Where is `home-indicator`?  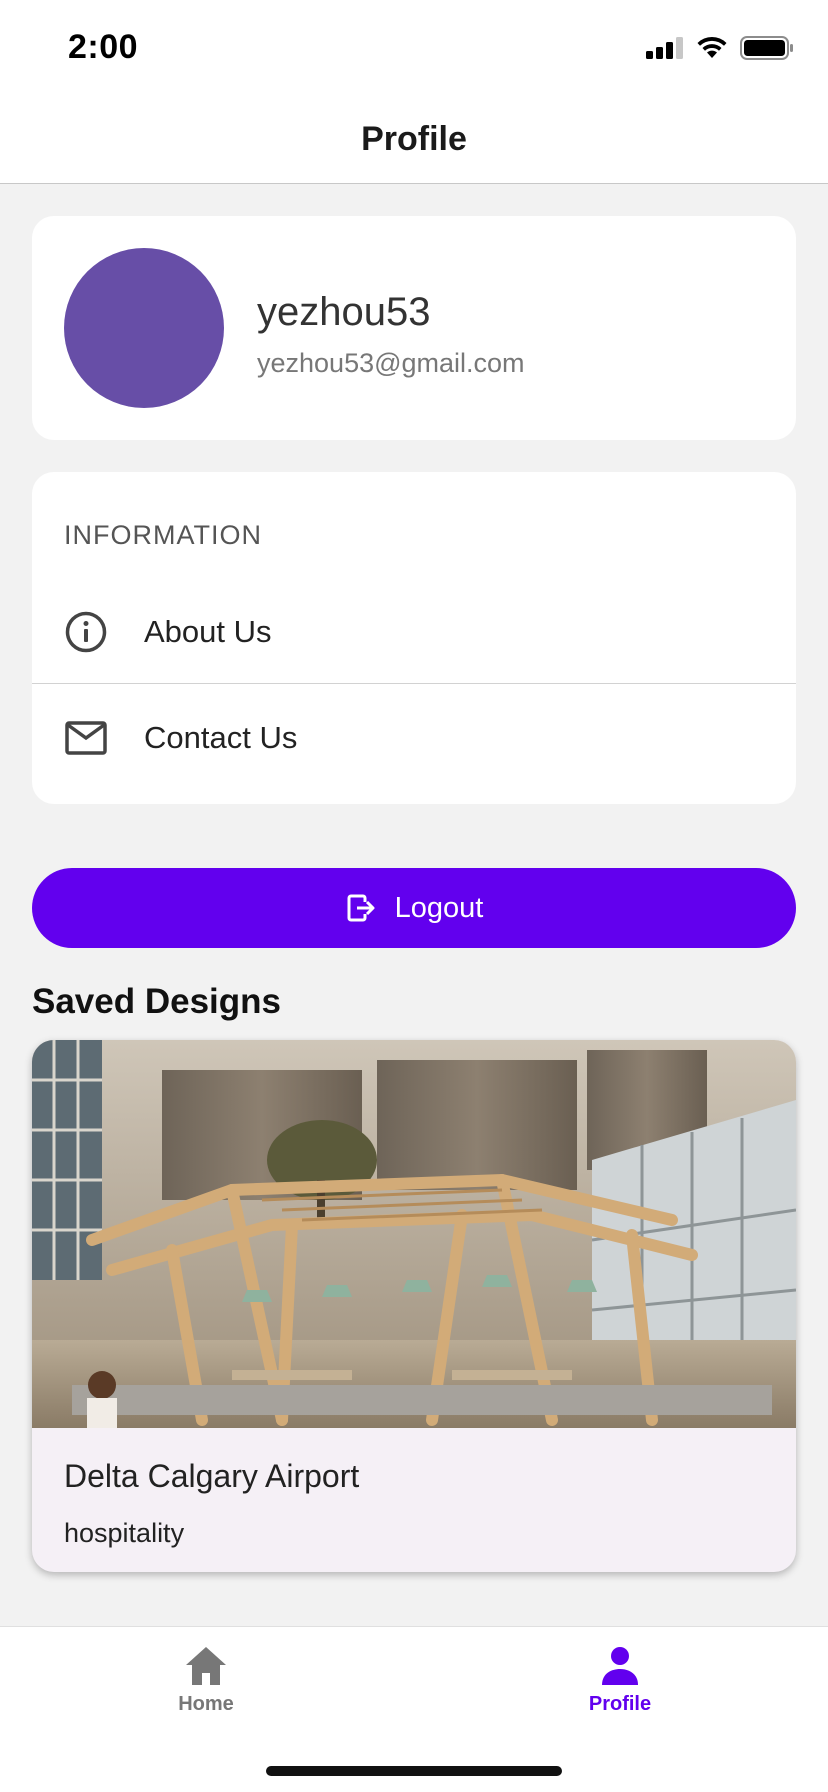 home-indicator is located at coordinates (414, 1771).